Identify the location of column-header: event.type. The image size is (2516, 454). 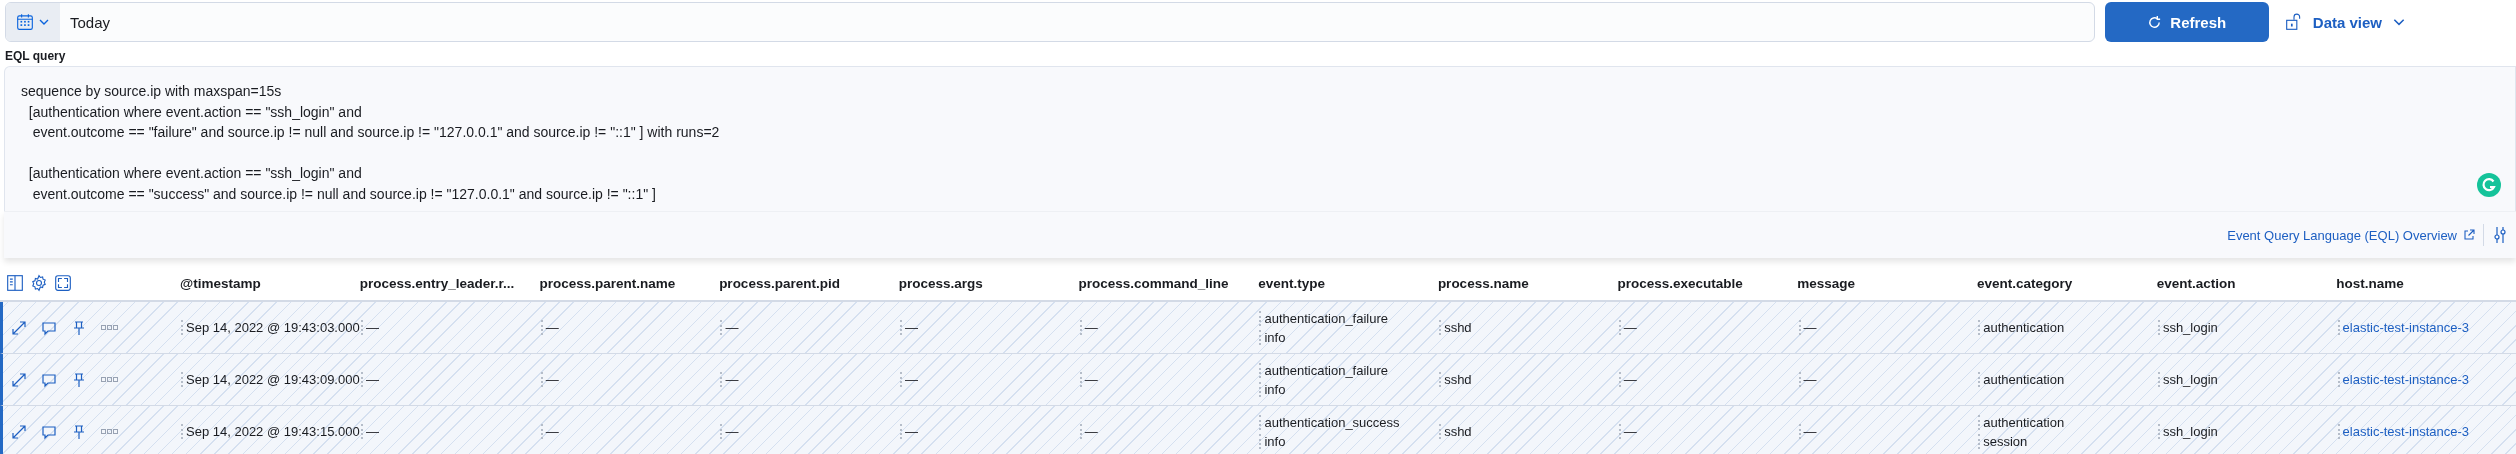
(1291, 283).